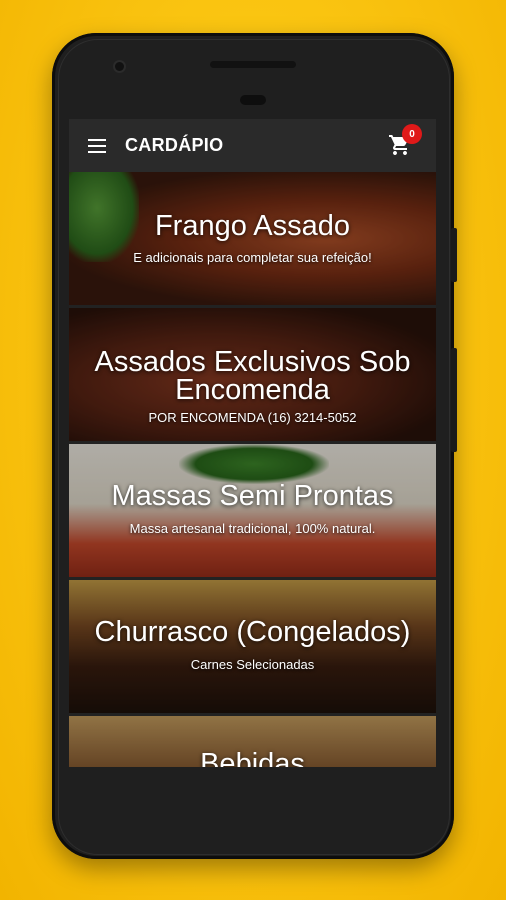 This screenshot has width=506, height=900. I want to click on power-button, so click(454, 400).